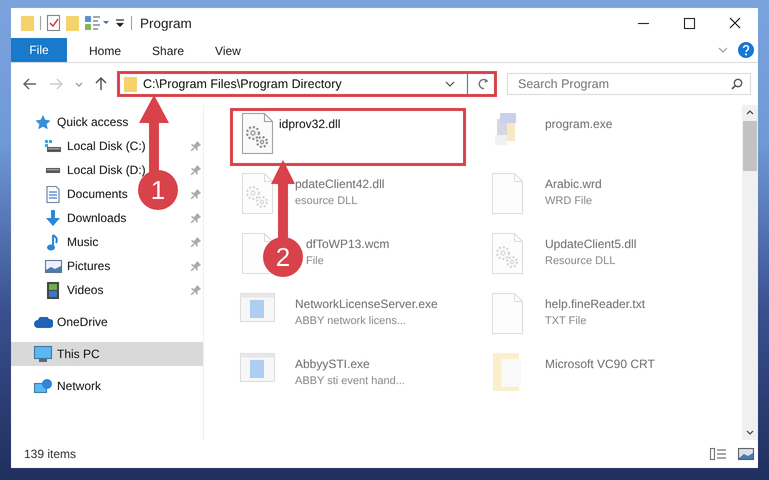 This screenshot has height=480, width=769. Describe the element at coordinates (629, 84) in the screenshot. I see `search-field: Search Program` at that location.